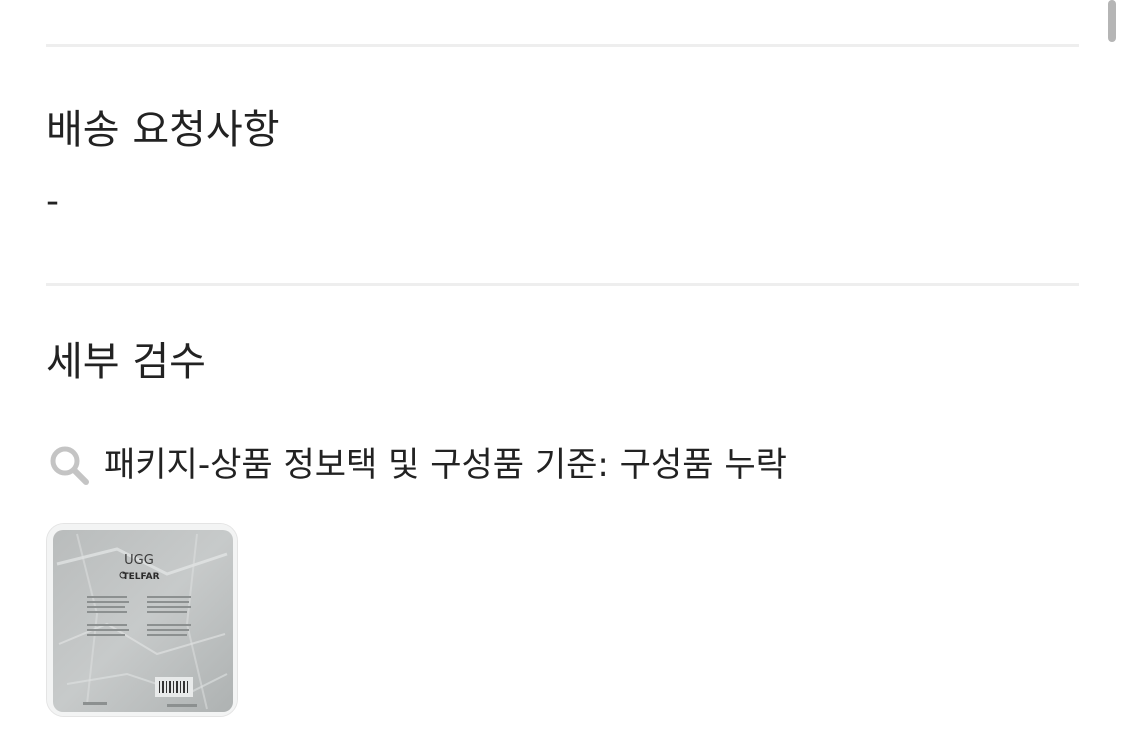 The height and width of the screenshot is (732, 1125). I want to click on inspection-finding: 패키지-상품 정보택 및 구성품 기준: 구성품 누락, so click(416, 465).